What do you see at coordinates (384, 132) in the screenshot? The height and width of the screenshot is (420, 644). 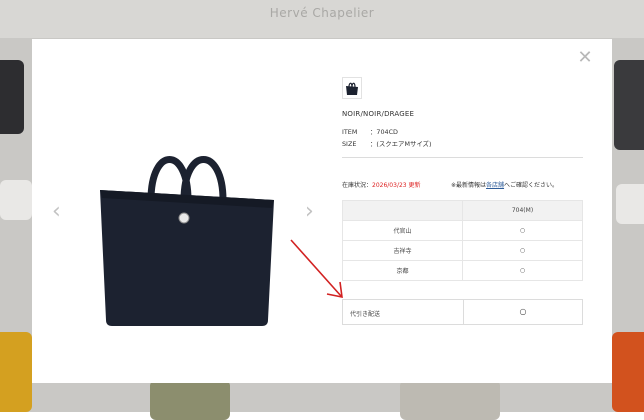 I see `spec-value: ：704CD` at bounding box center [384, 132].